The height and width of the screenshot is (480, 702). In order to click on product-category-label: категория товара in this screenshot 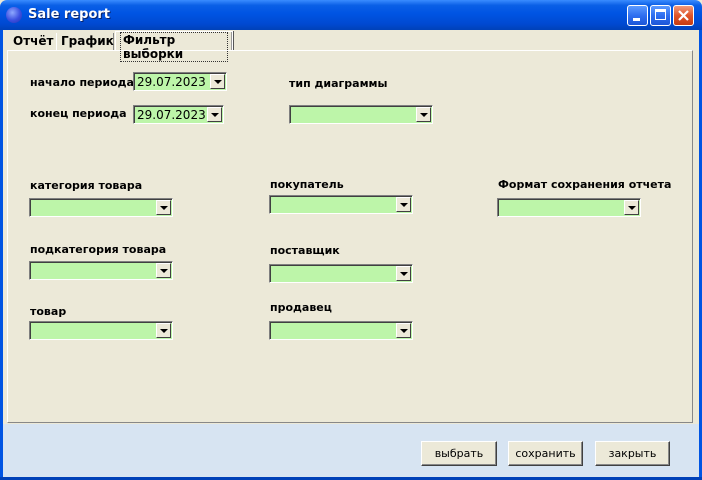, I will do `click(86, 185)`.